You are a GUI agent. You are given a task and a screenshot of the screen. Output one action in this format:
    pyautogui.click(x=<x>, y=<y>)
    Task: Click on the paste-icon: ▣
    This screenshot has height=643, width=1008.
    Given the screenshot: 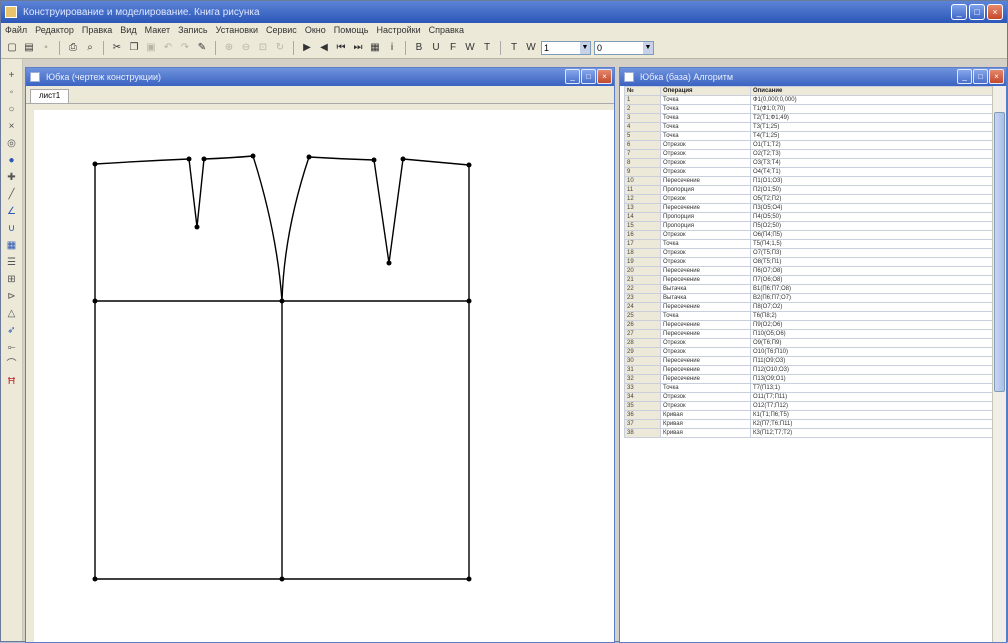 What is the action you would take?
    pyautogui.click(x=151, y=48)
    